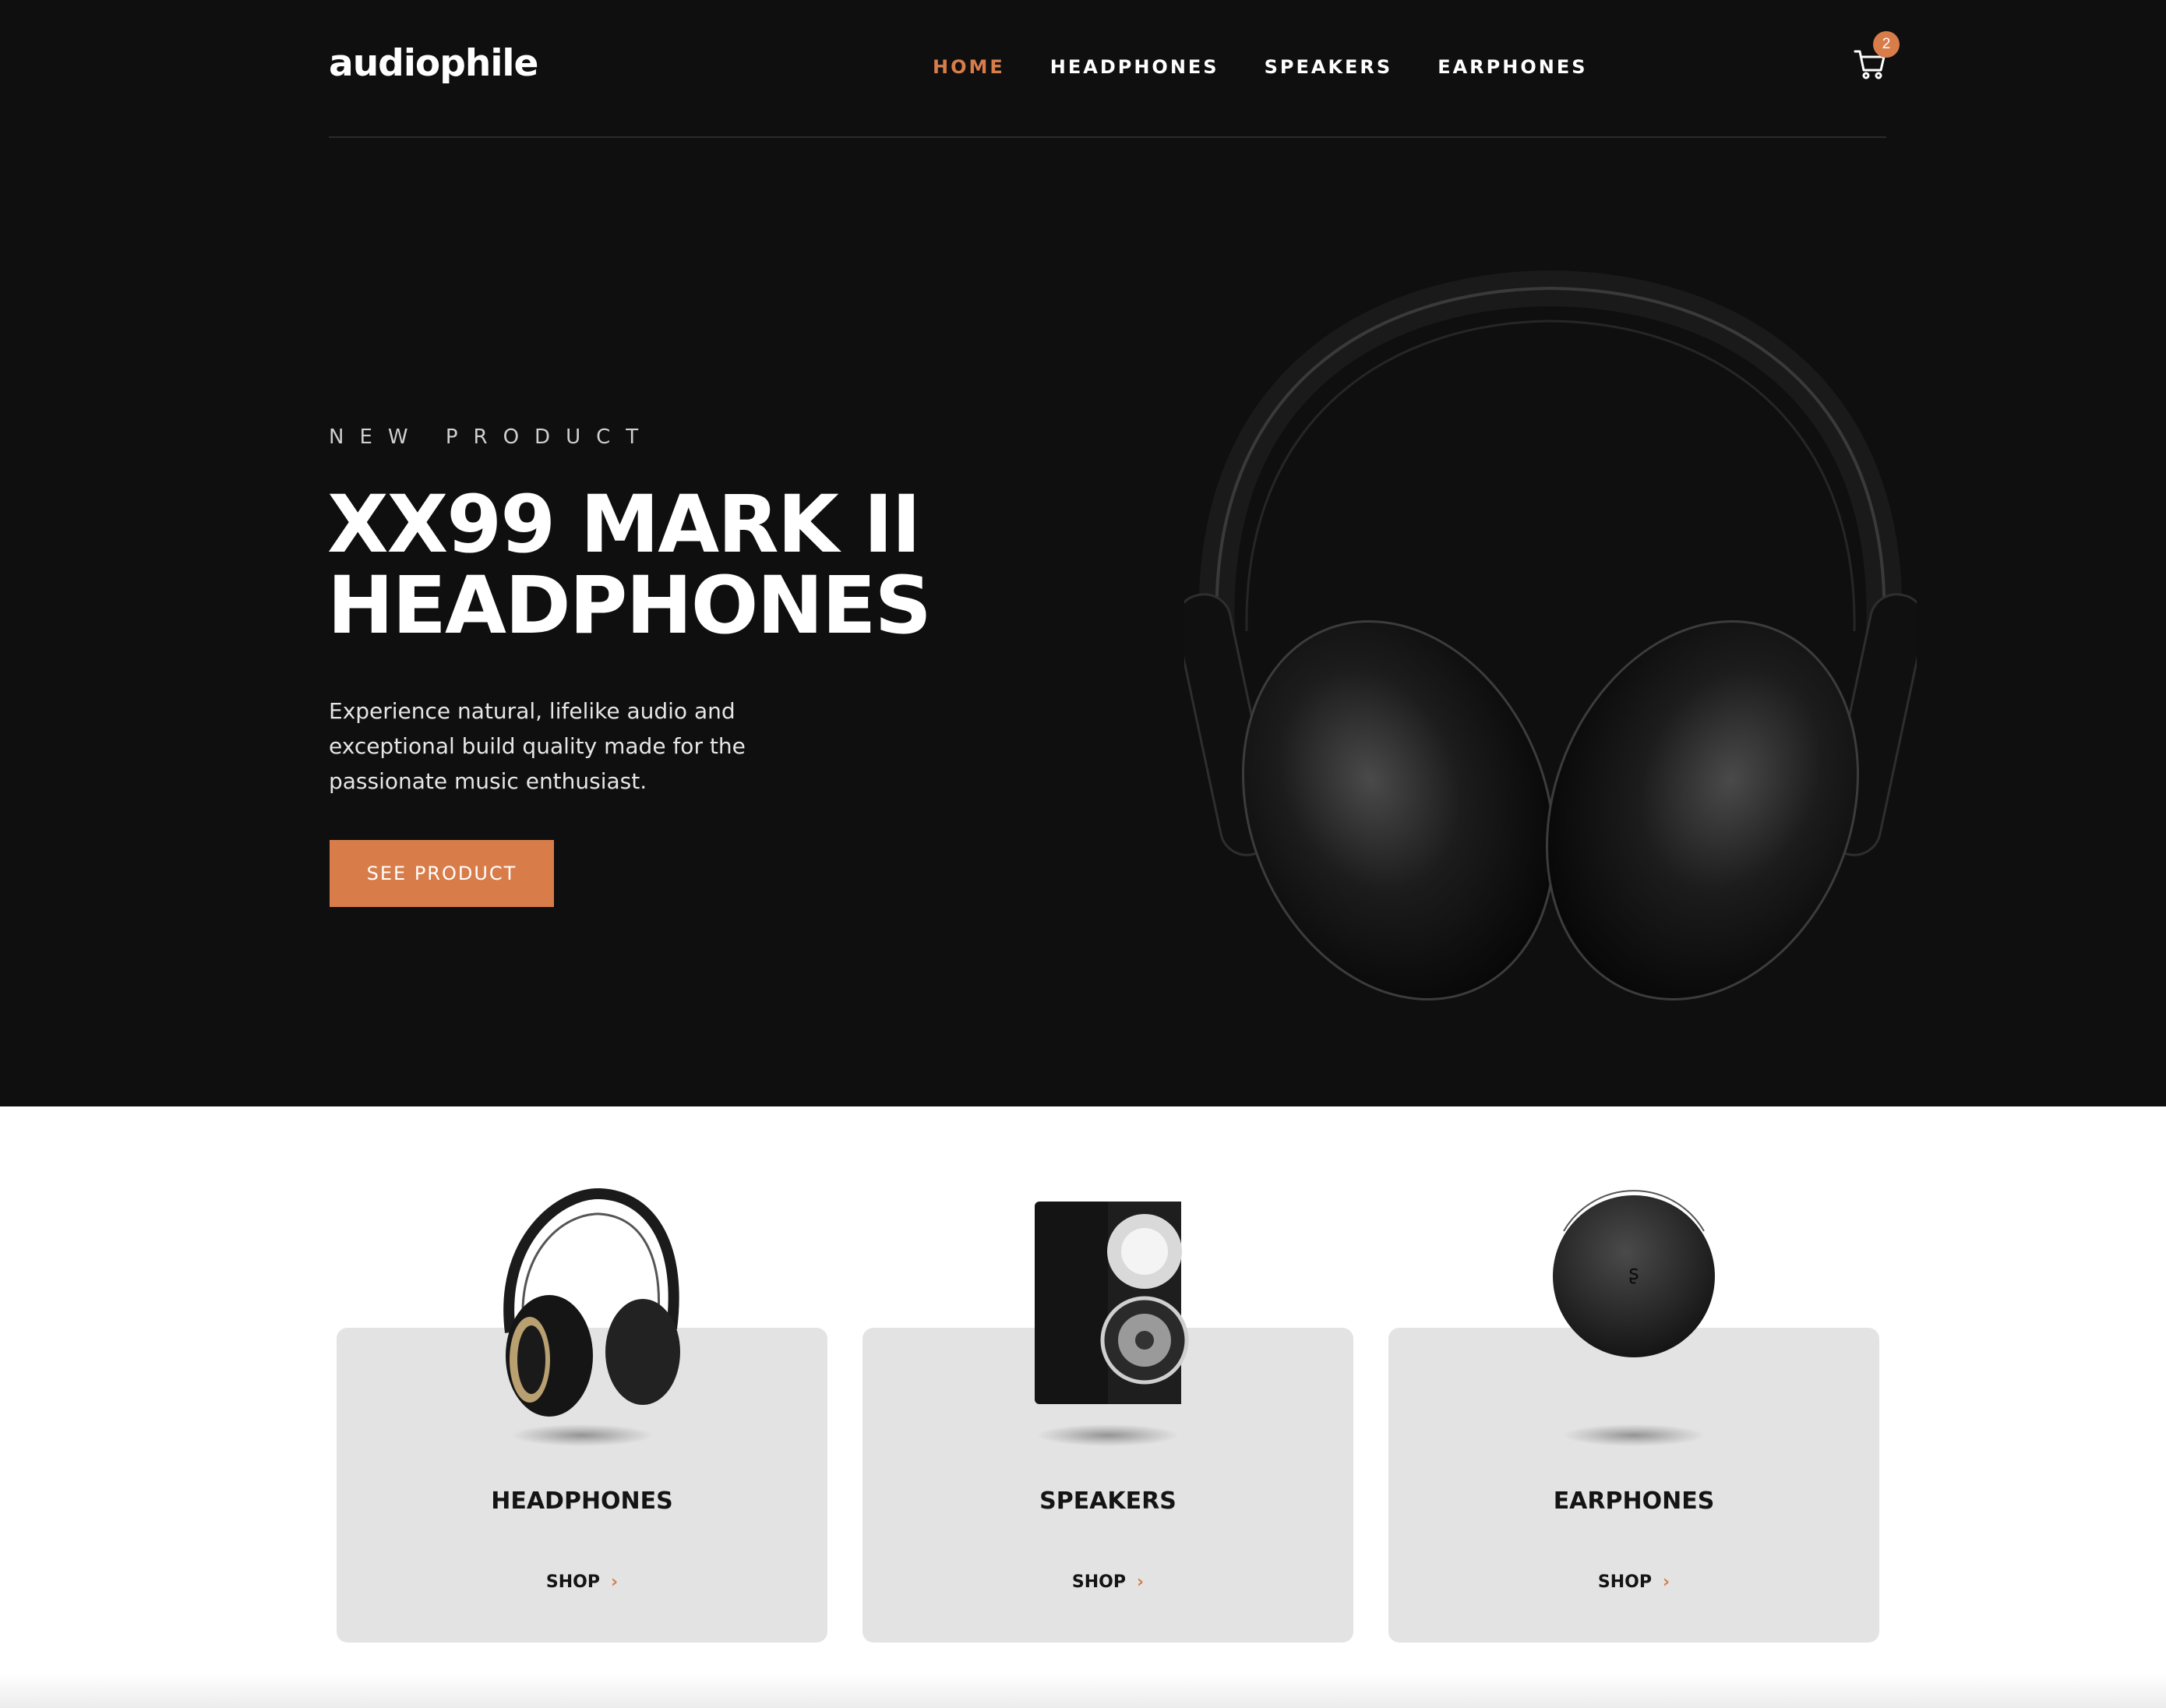 The width and height of the screenshot is (2166, 1708). What do you see at coordinates (1550, 635) in the screenshot?
I see `hero-headphones-image` at bounding box center [1550, 635].